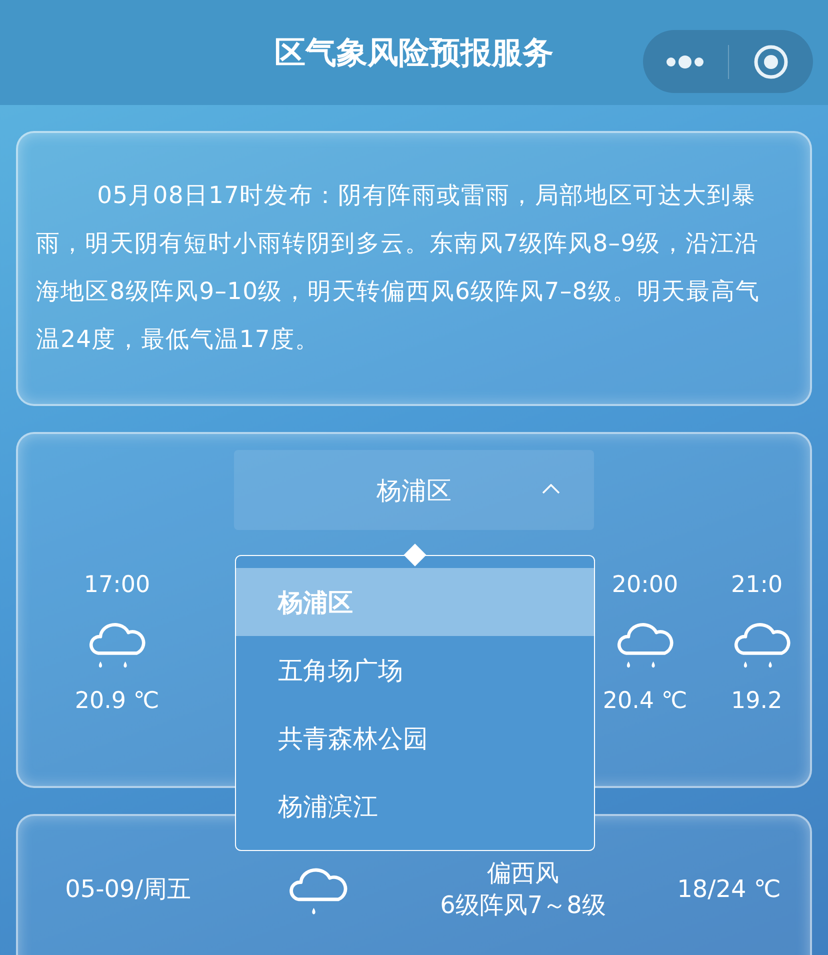 The image size is (828, 955). Describe the element at coordinates (117, 585) in the screenshot. I see `hour-time: 17:00` at that location.